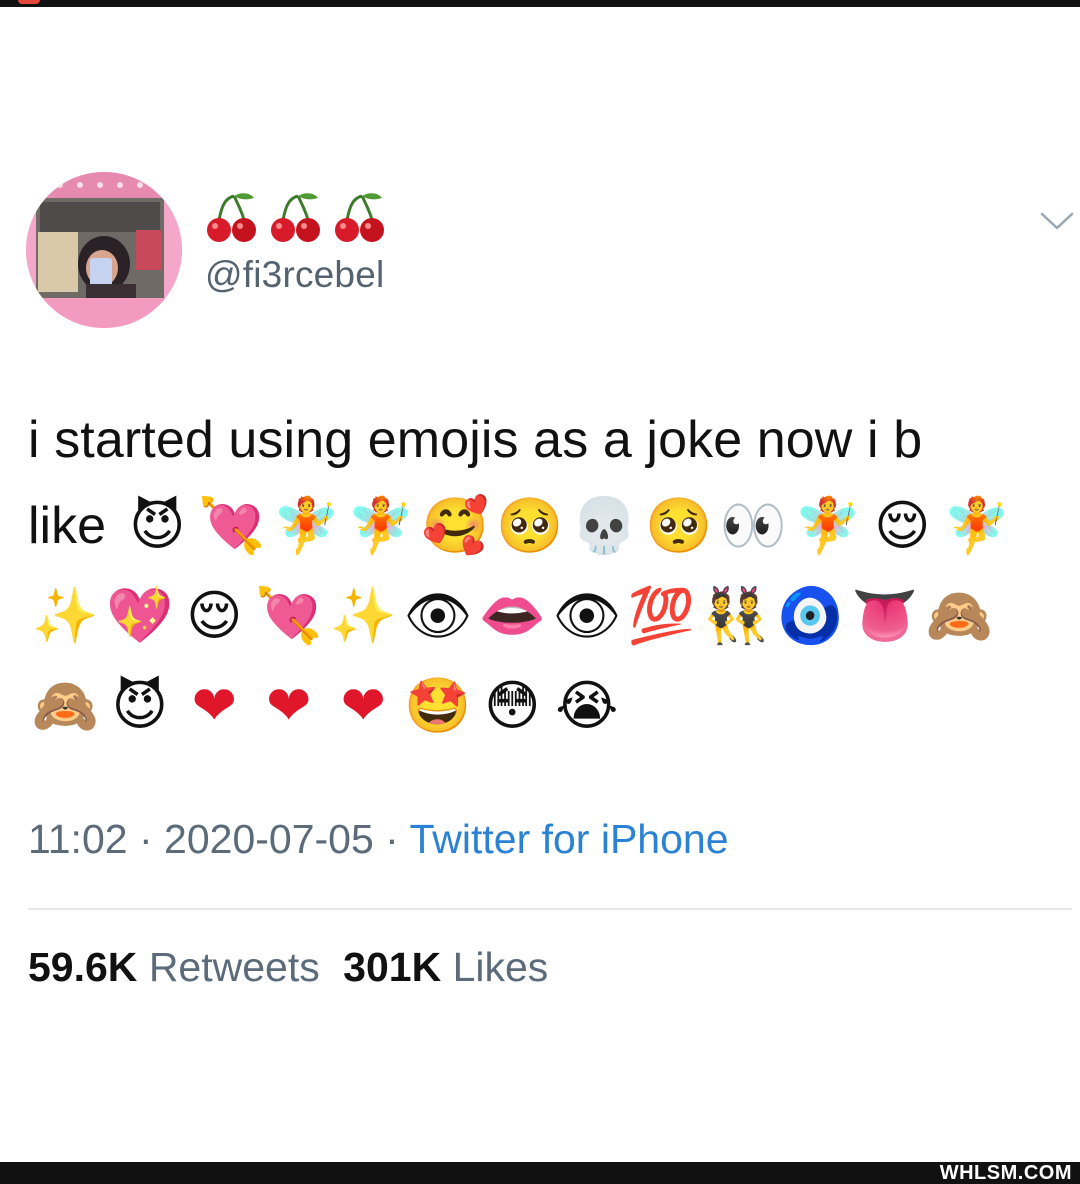 The height and width of the screenshot is (1184, 1080). Describe the element at coordinates (475, 440) in the screenshot. I see `tweet-text-line1: i started using emojis as a joke now i b` at that location.